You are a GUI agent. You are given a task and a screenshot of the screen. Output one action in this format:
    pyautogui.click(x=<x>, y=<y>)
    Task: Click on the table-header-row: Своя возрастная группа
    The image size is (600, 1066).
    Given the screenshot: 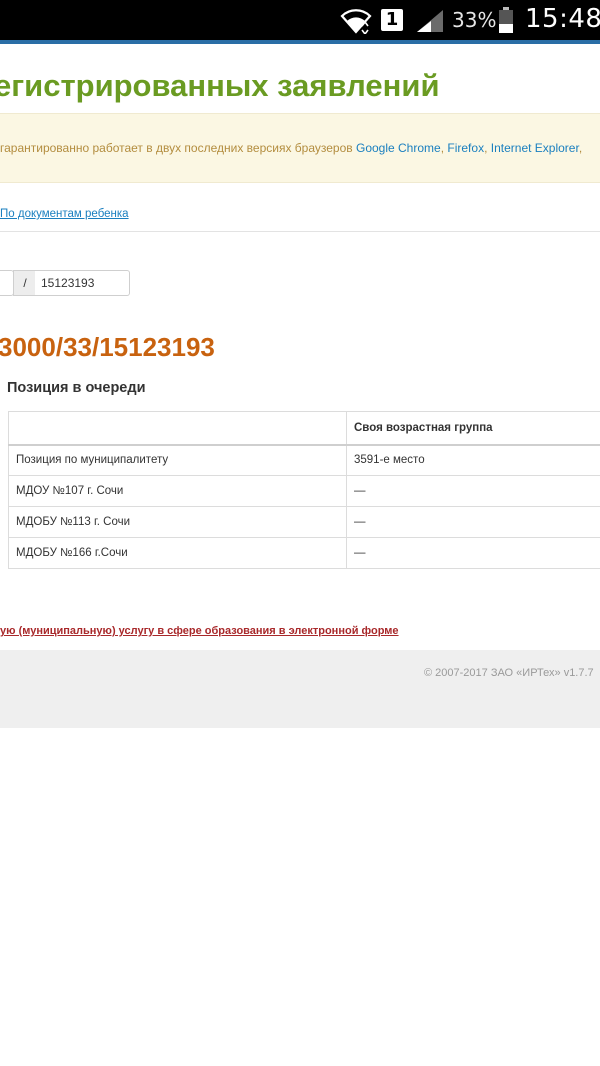 What is the action you would take?
    pyautogui.click(x=304, y=428)
    